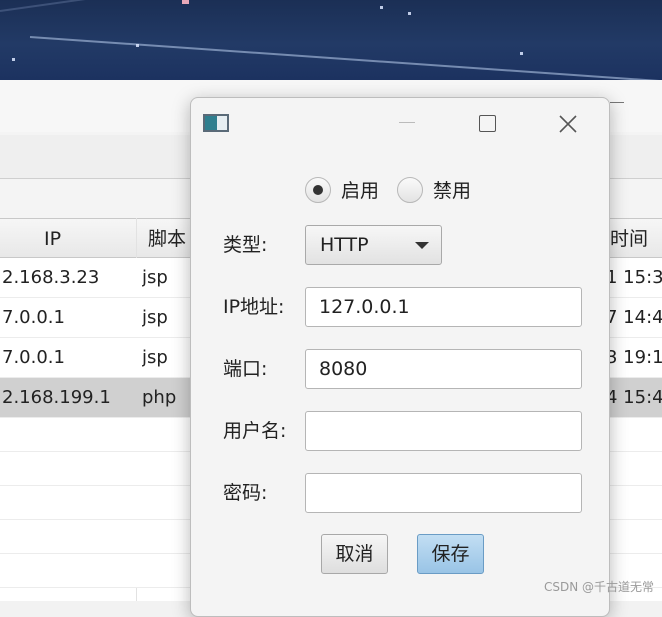 The width and height of the screenshot is (662, 617). What do you see at coordinates (443, 493) in the screenshot?
I see `password-input` at bounding box center [443, 493].